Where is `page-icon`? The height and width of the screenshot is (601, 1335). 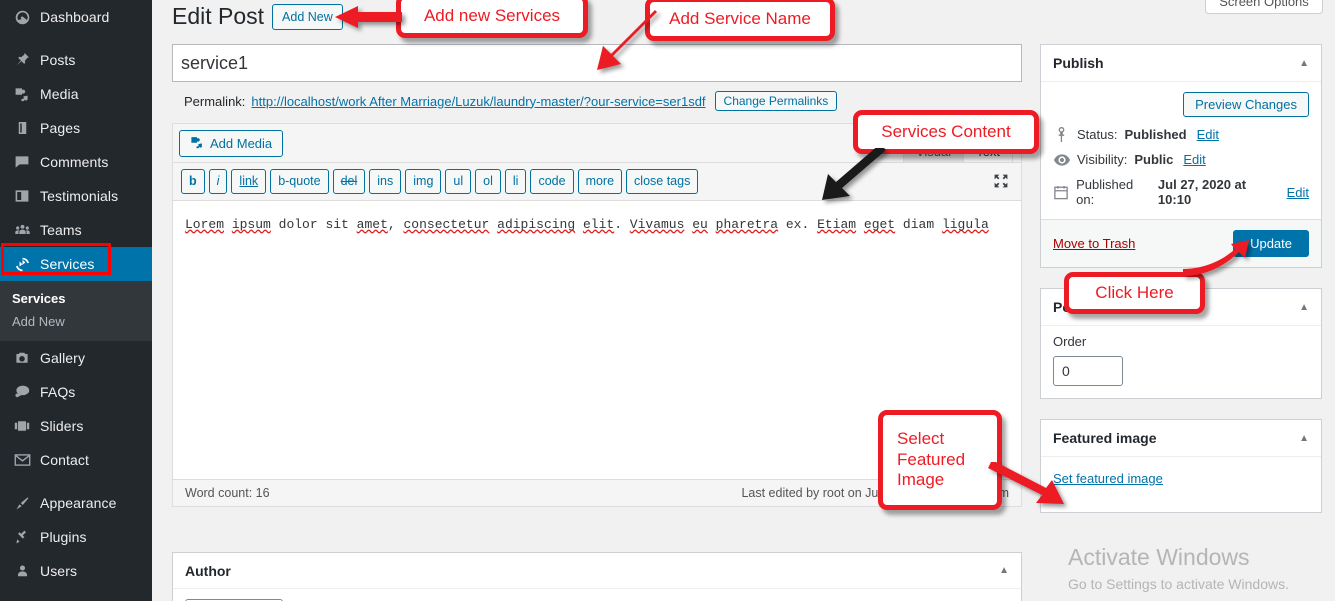 page-icon is located at coordinates (22, 128).